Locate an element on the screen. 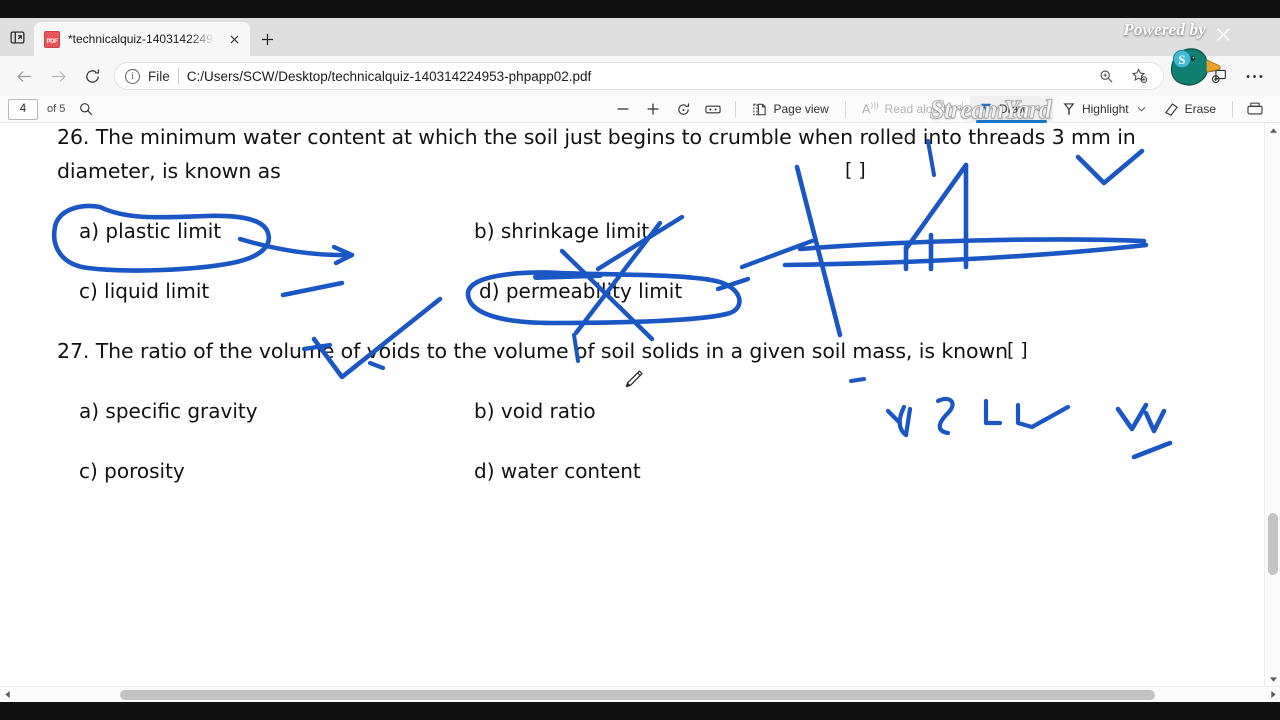 This screenshot has height=720, width=1280. streamyard-brand-label: StreamYard is located at coordinates (991, 110).